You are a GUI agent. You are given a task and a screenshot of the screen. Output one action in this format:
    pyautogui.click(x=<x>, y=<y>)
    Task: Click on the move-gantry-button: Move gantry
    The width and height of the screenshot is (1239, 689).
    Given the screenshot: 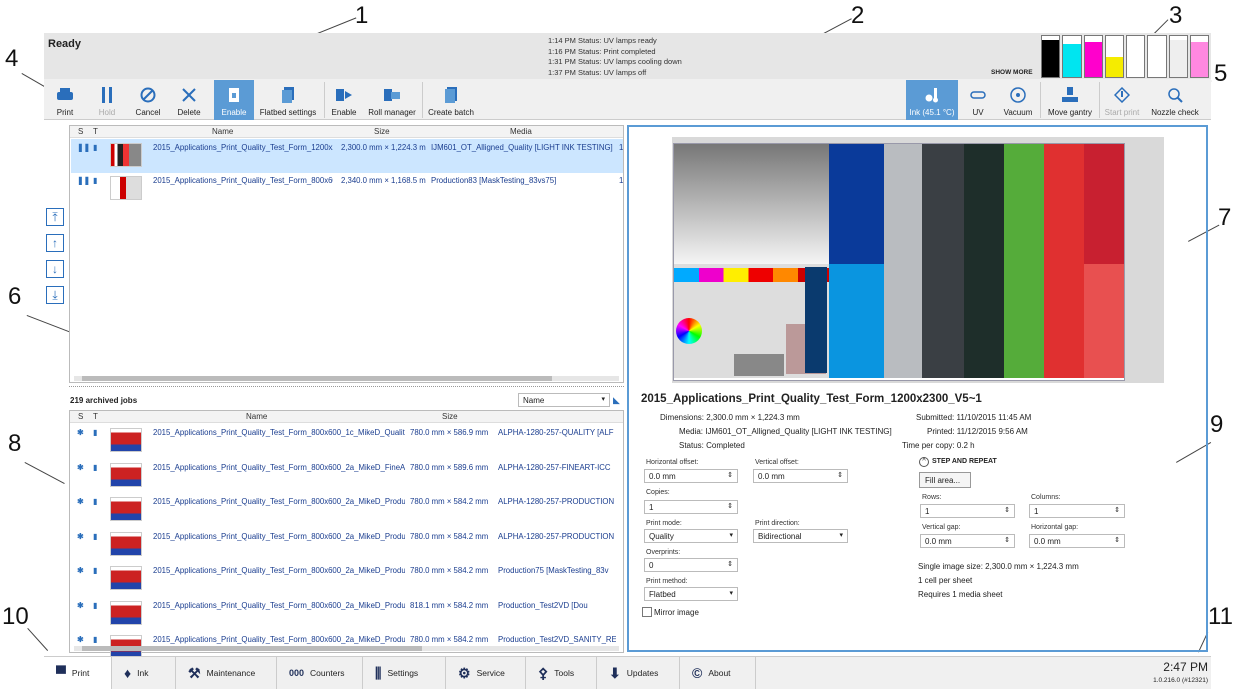 What is the action you would take?
    pyautogui.click(x=1070, y=100)
    